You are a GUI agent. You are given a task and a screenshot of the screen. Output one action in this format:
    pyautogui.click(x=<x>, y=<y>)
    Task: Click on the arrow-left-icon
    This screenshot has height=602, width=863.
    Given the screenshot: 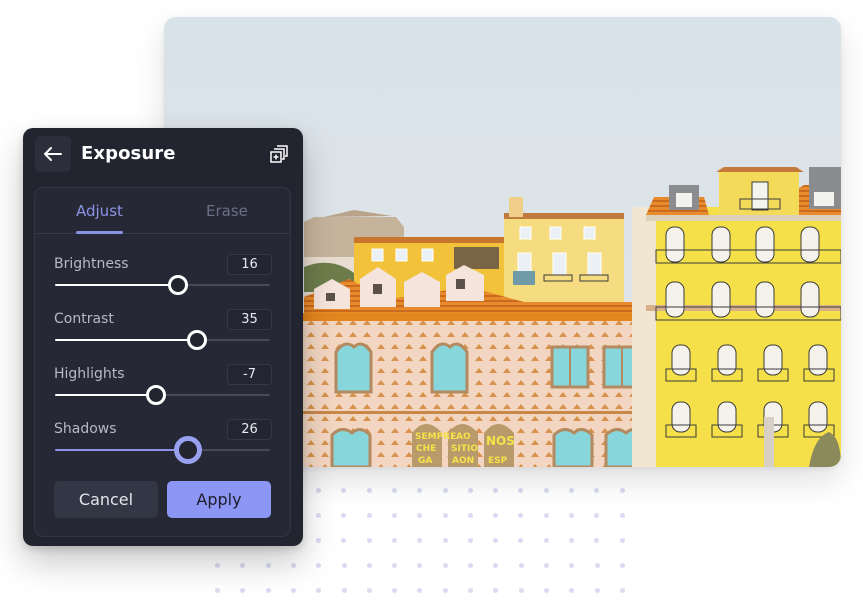 What is the action you would take?
    pyautogui.click(x=53, y=154)
    